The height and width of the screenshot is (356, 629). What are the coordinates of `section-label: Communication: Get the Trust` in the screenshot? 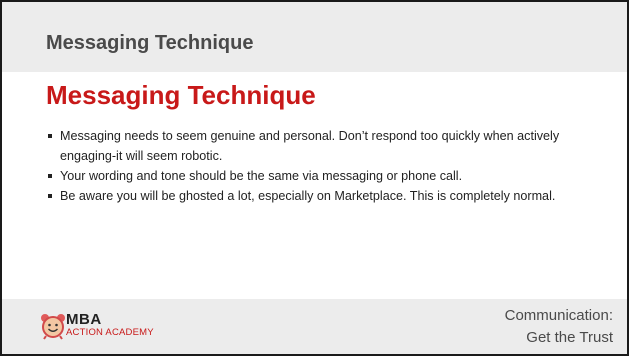 It's located at (559, 327).